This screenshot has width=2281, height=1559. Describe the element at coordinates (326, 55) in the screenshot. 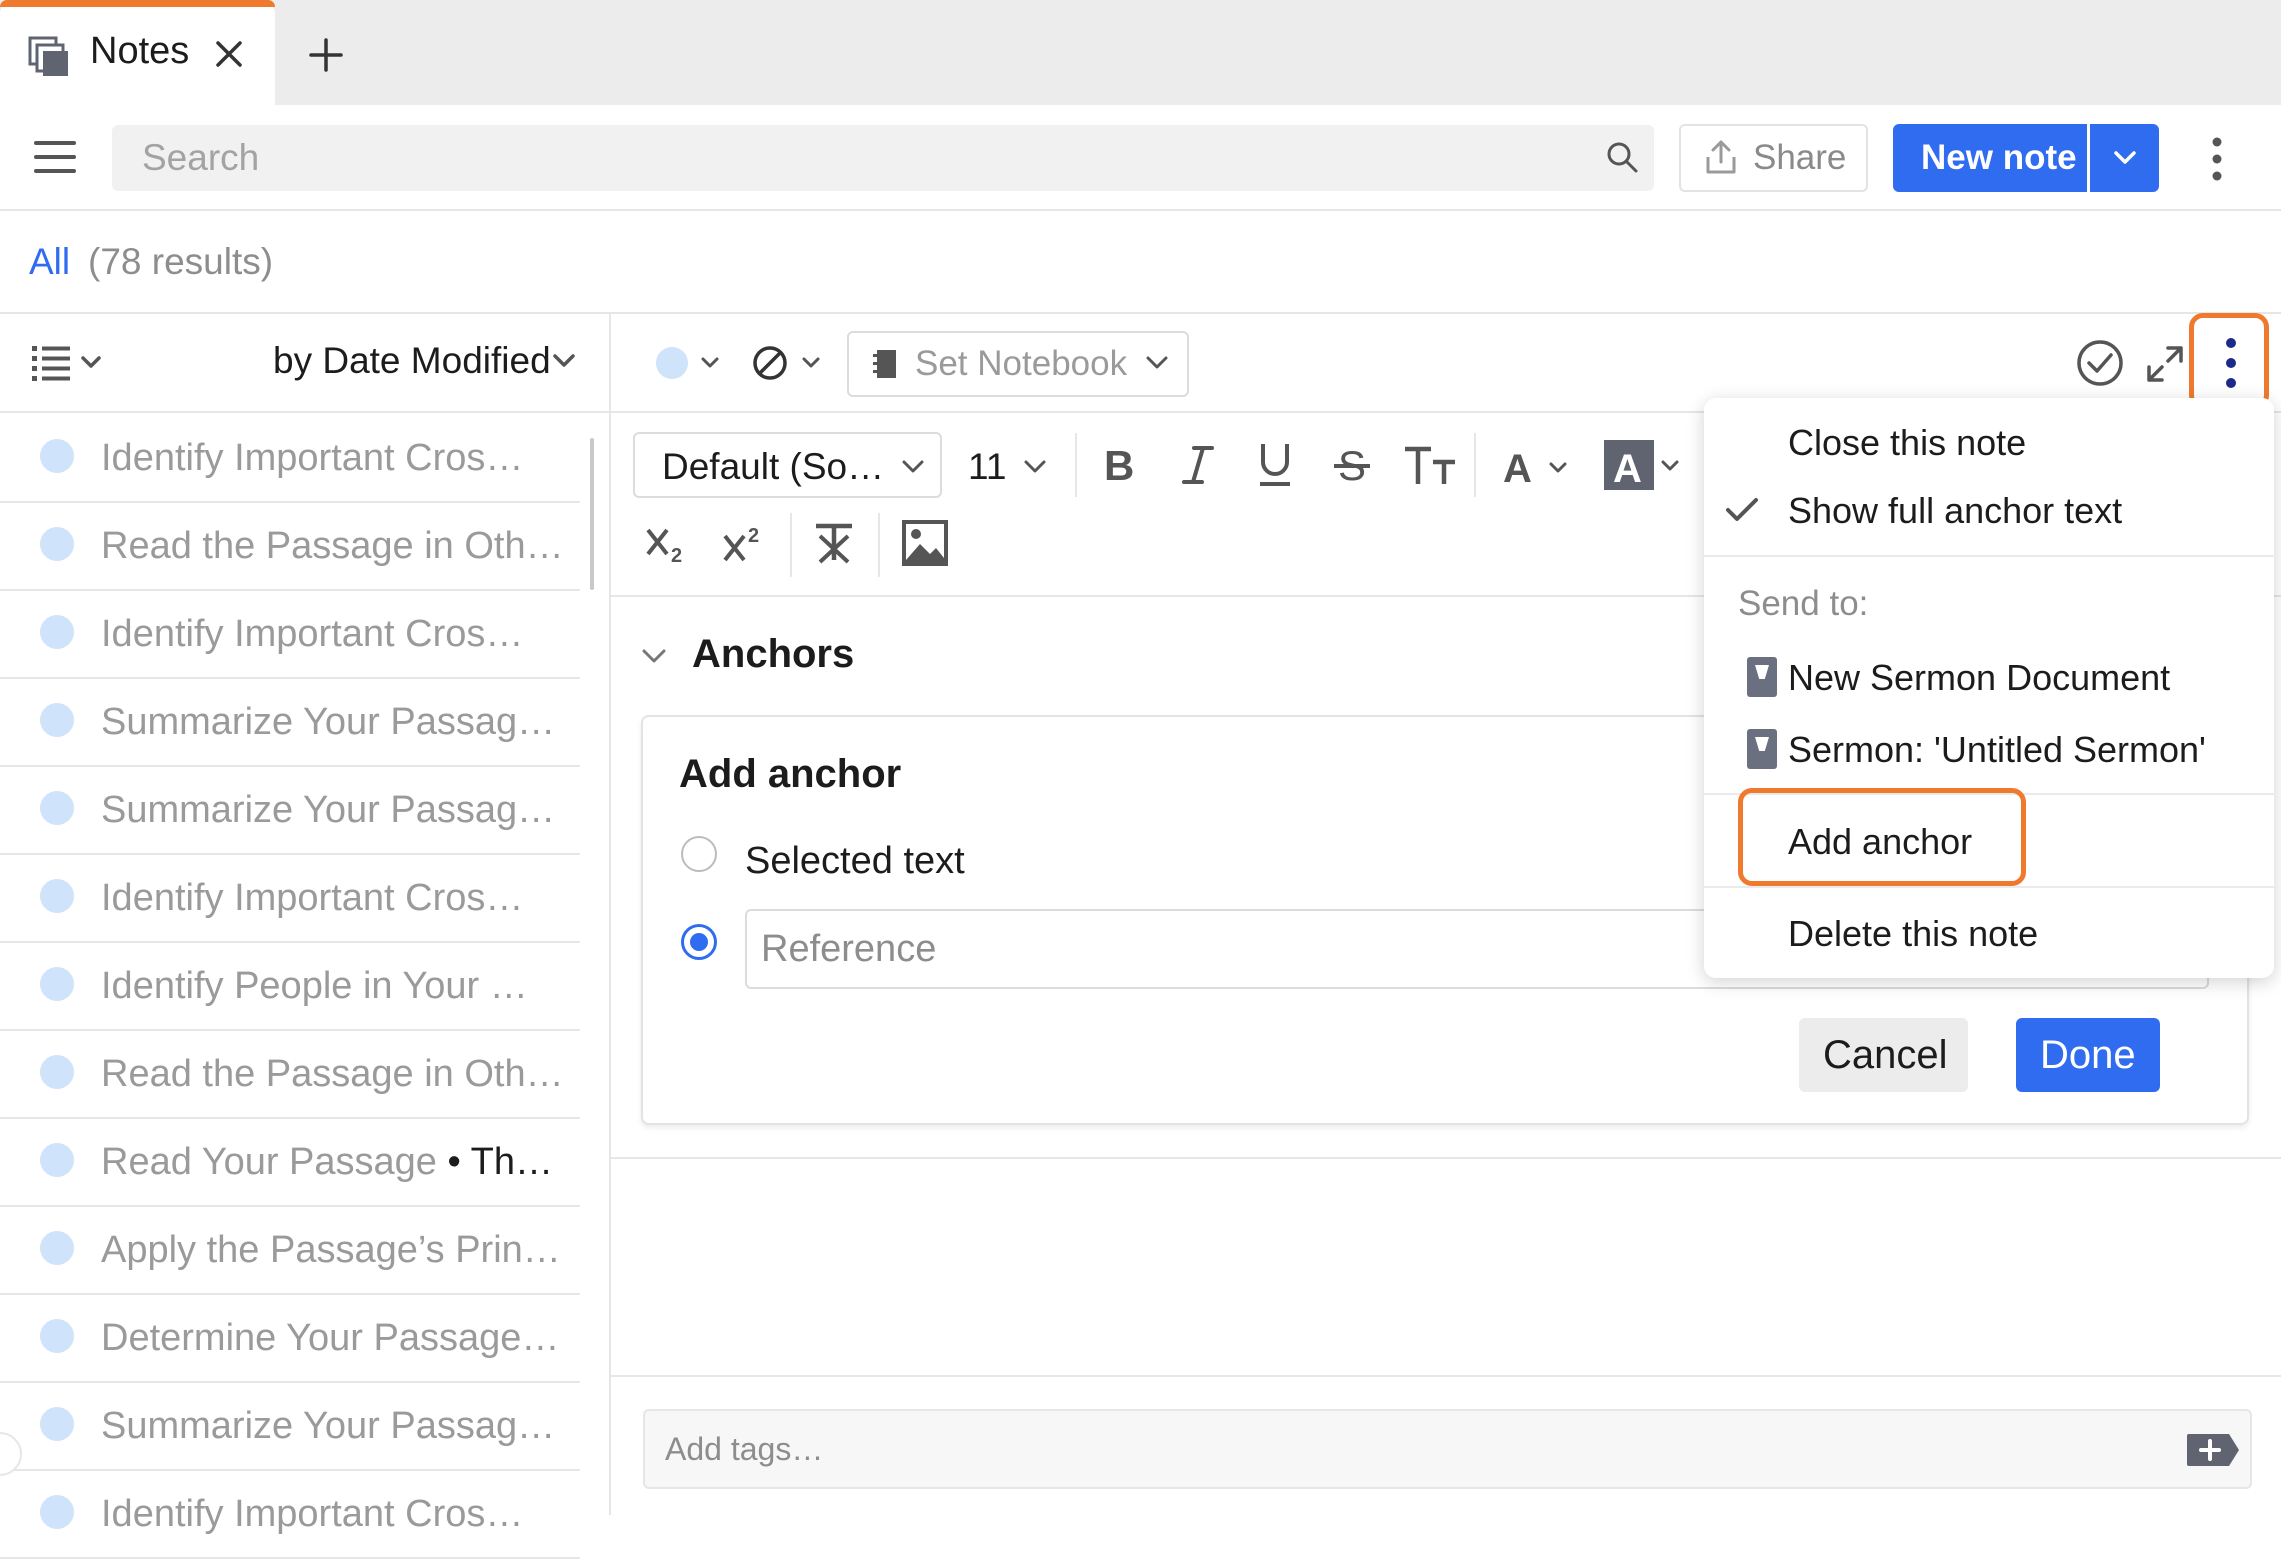

I see `new-tab-icon` at that location.